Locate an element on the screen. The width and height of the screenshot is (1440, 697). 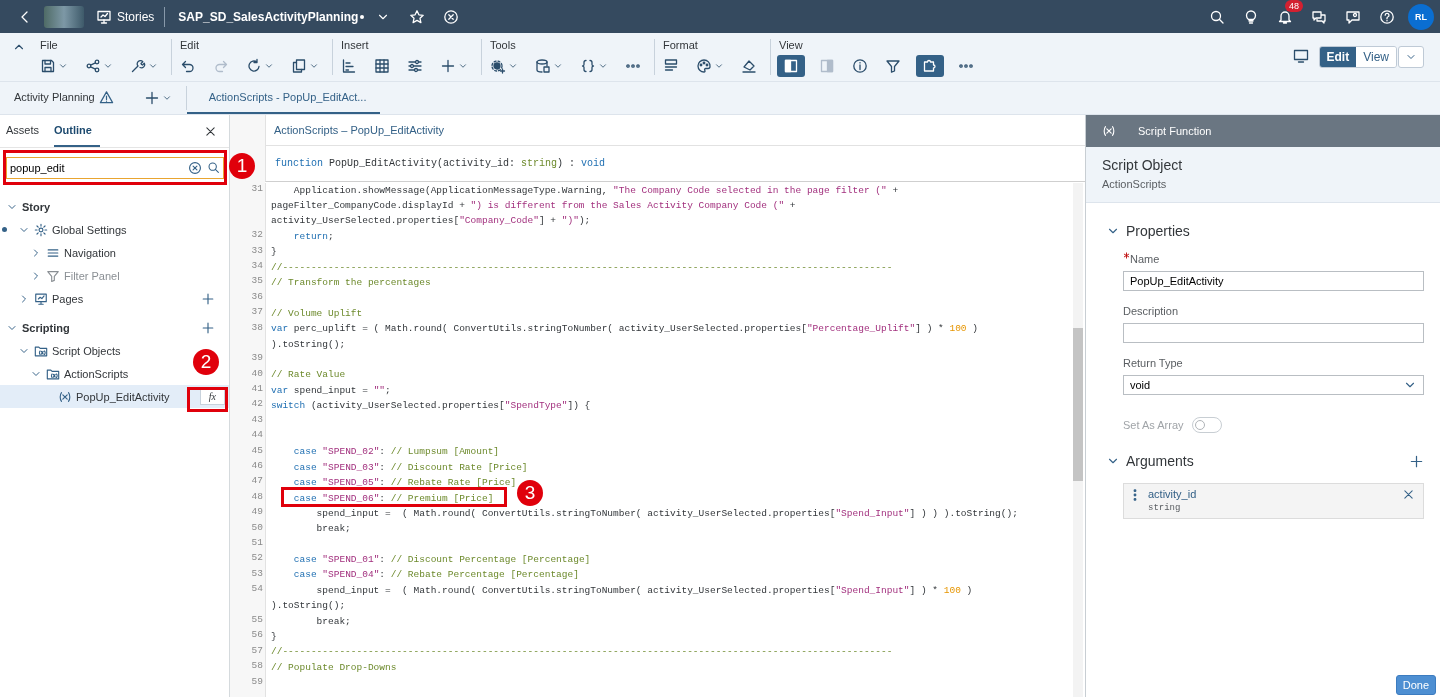
sliders-icon is located at coordinates (415, 66).